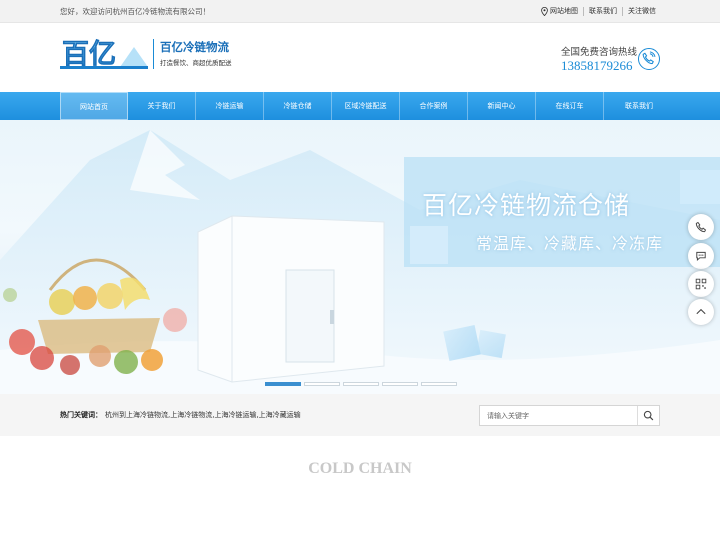 Image resolution: width=720 pixels, height=540 pixels. I want to click on logo-divider, so click(153, 54).